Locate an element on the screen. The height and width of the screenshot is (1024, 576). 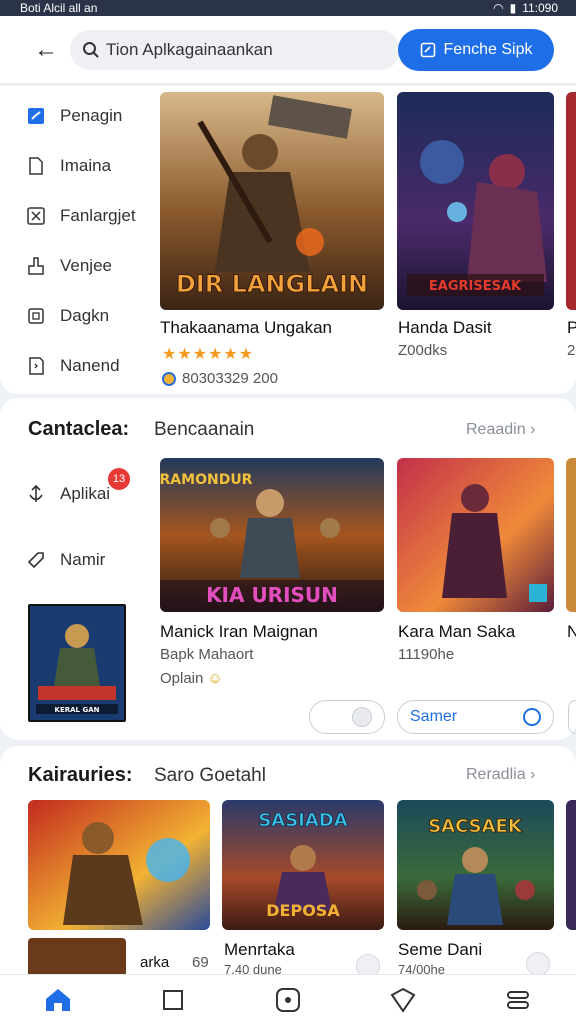
download-icon is located at coordinates (538, 964).